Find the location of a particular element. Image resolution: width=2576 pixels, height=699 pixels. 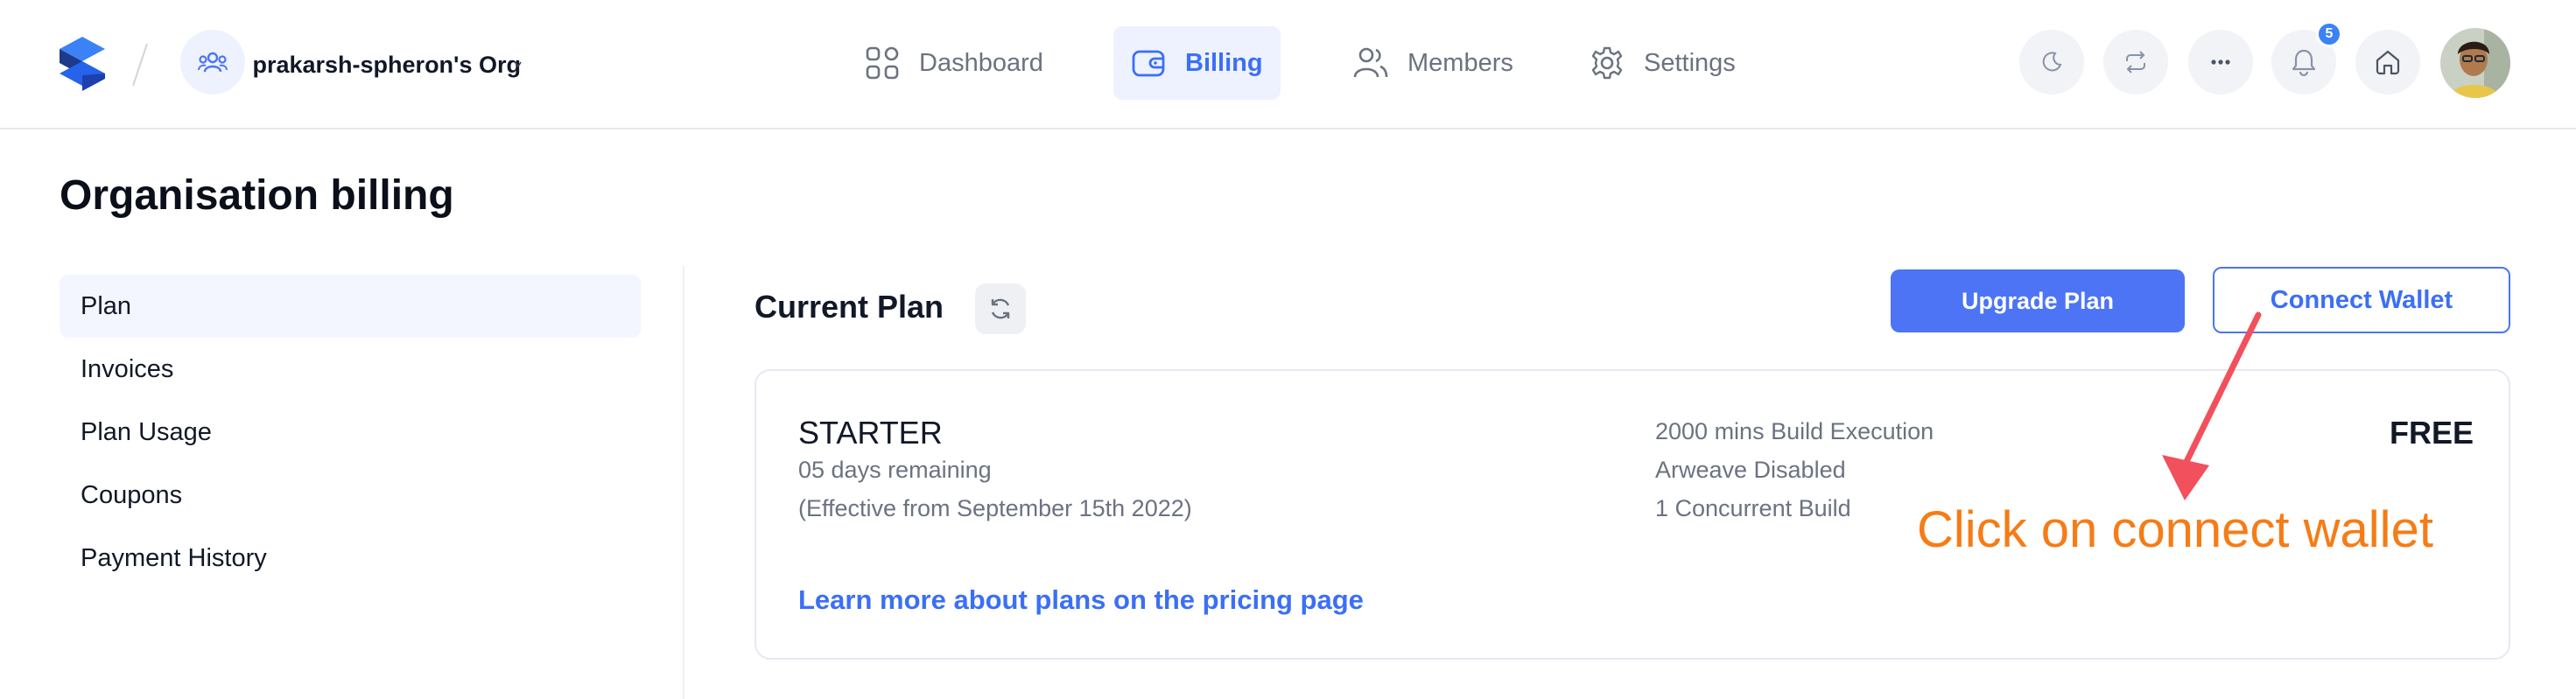

switch-button is located at coordinates (2135, 62).